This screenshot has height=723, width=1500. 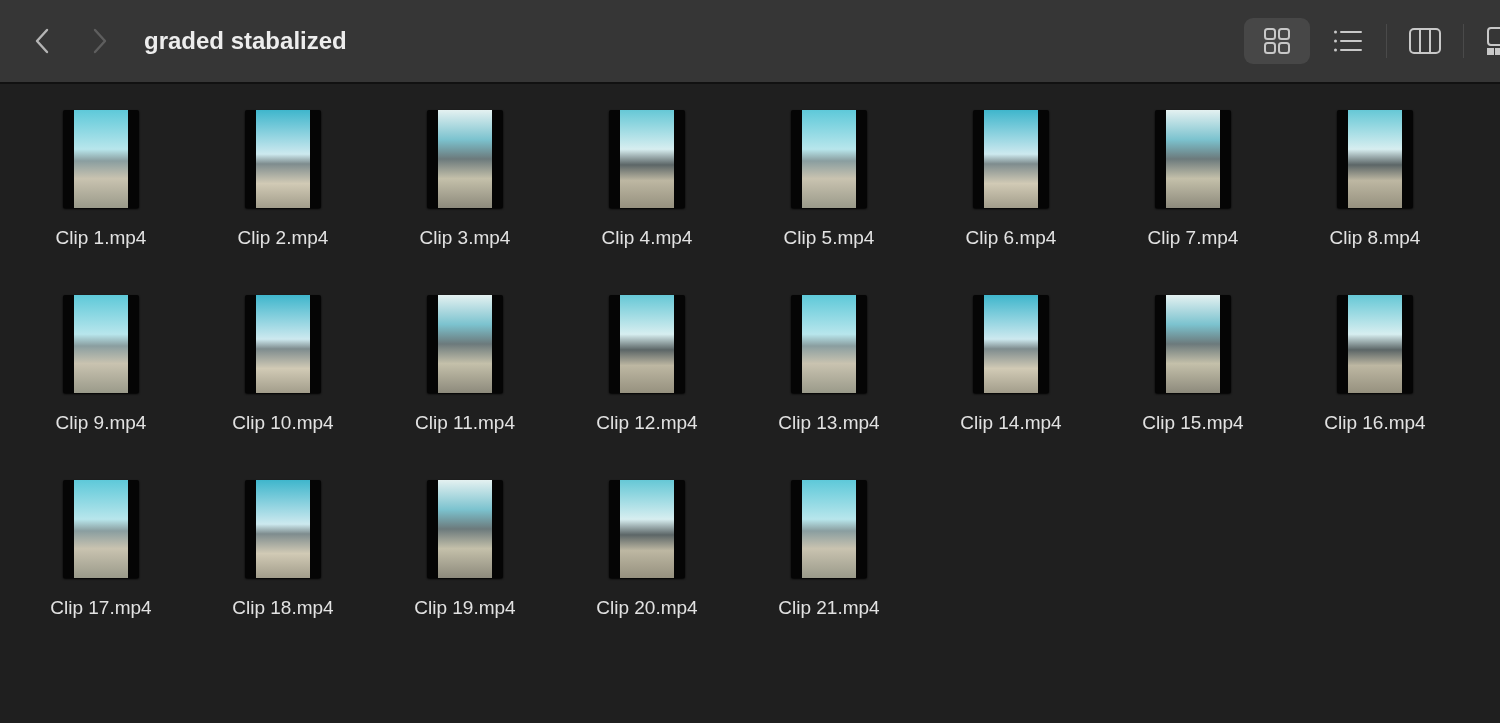 What do you see at coordinates (1375, 423) in the screenshot?
I see `file-name: Clip 16.mp4` at bounding box center [1375, 423].